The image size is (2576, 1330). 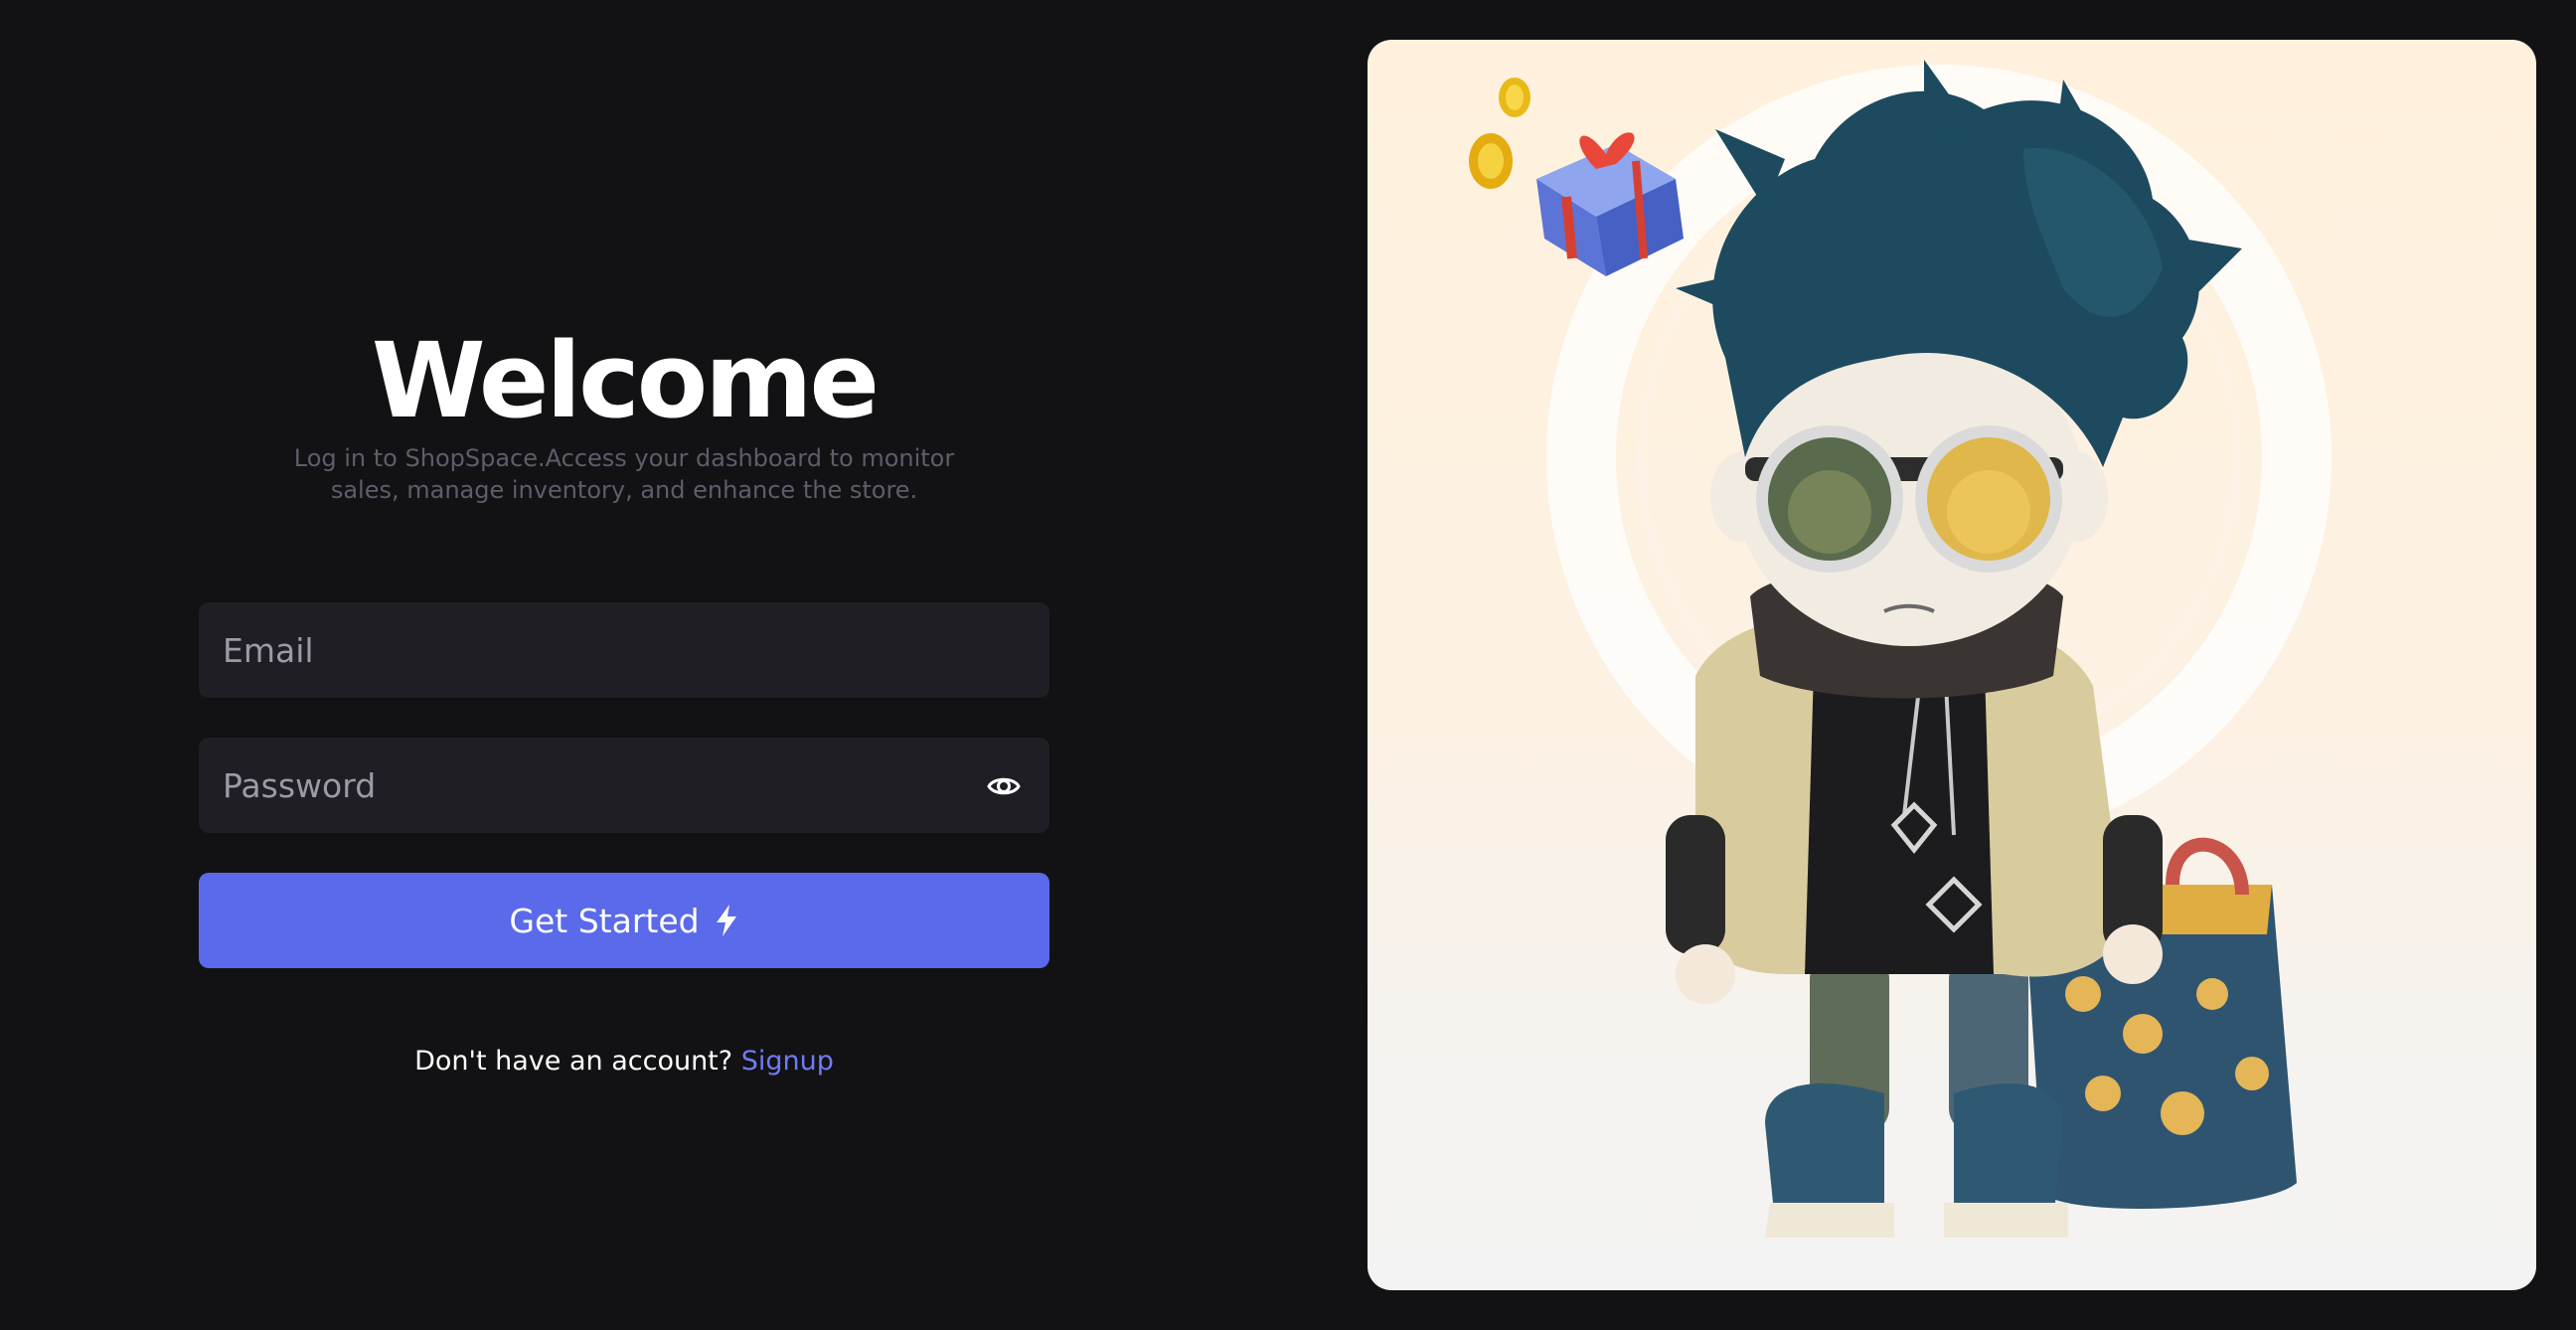 What do you see at coordinates (1004, 786) in the screenshot?
I see `eye-icon` at bounding box center [1004, 786].